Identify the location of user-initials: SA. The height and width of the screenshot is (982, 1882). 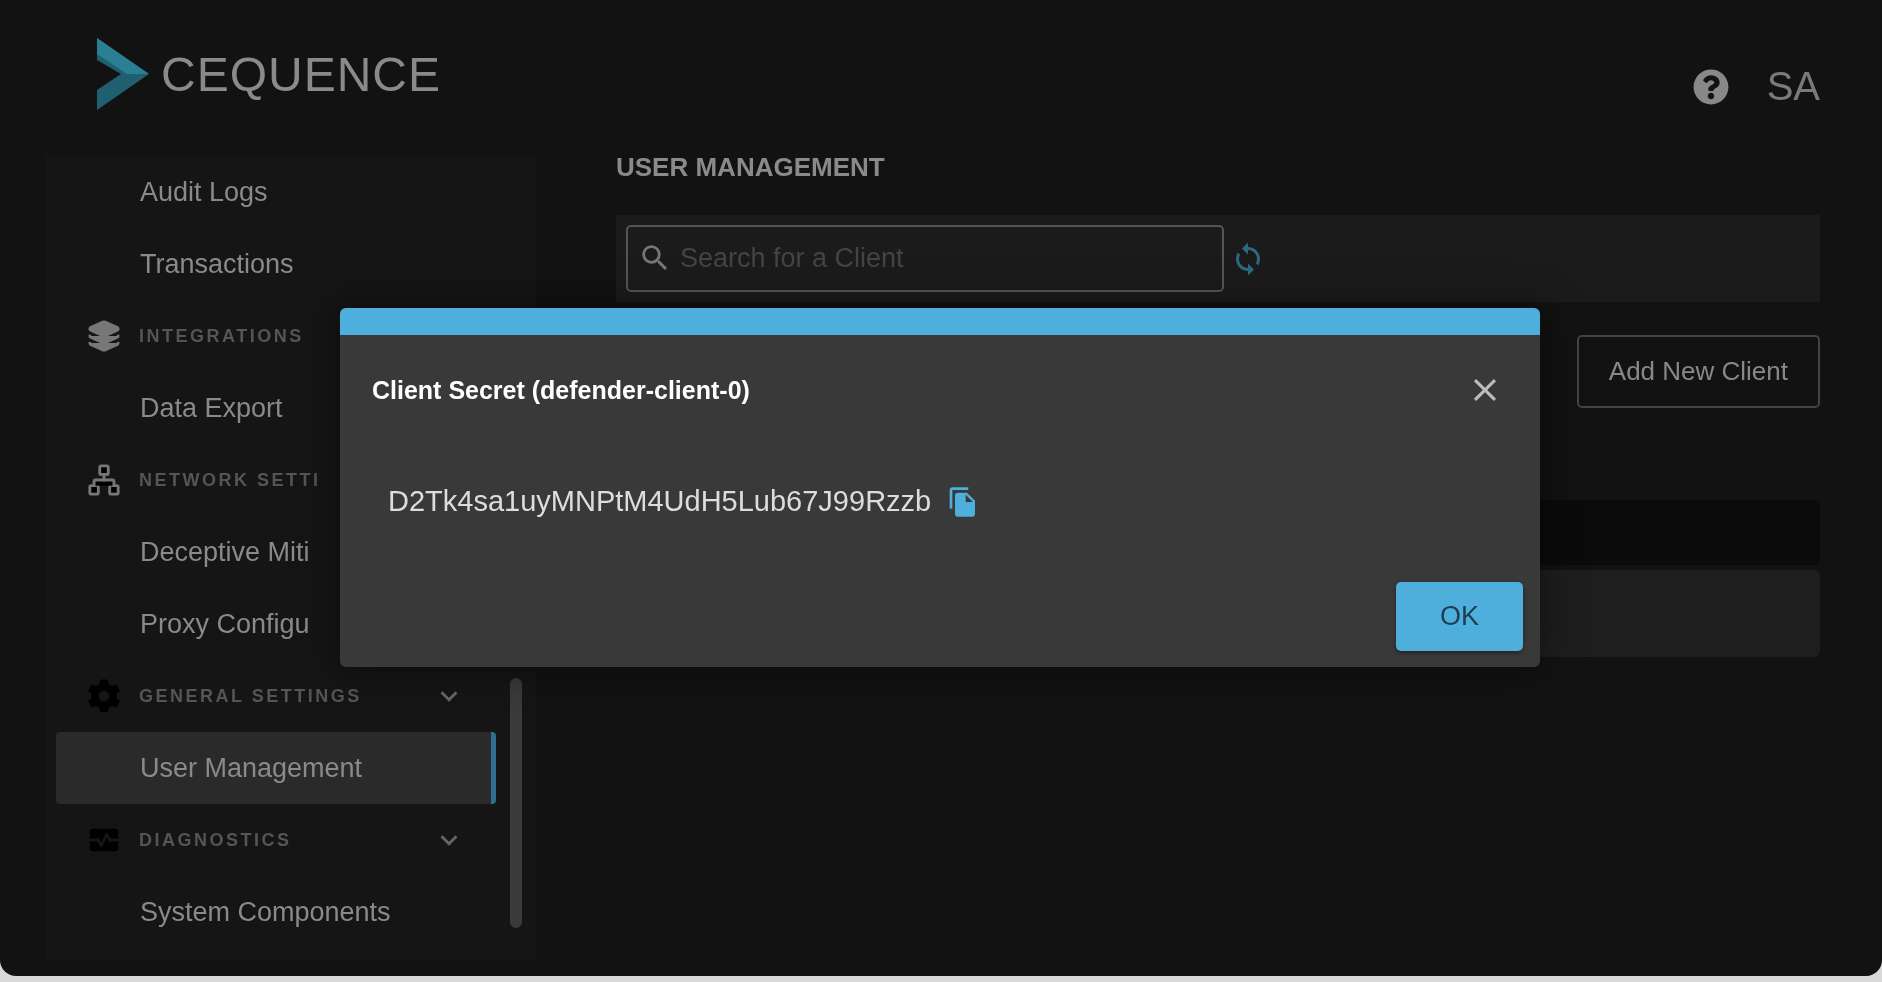
(1793, 86).